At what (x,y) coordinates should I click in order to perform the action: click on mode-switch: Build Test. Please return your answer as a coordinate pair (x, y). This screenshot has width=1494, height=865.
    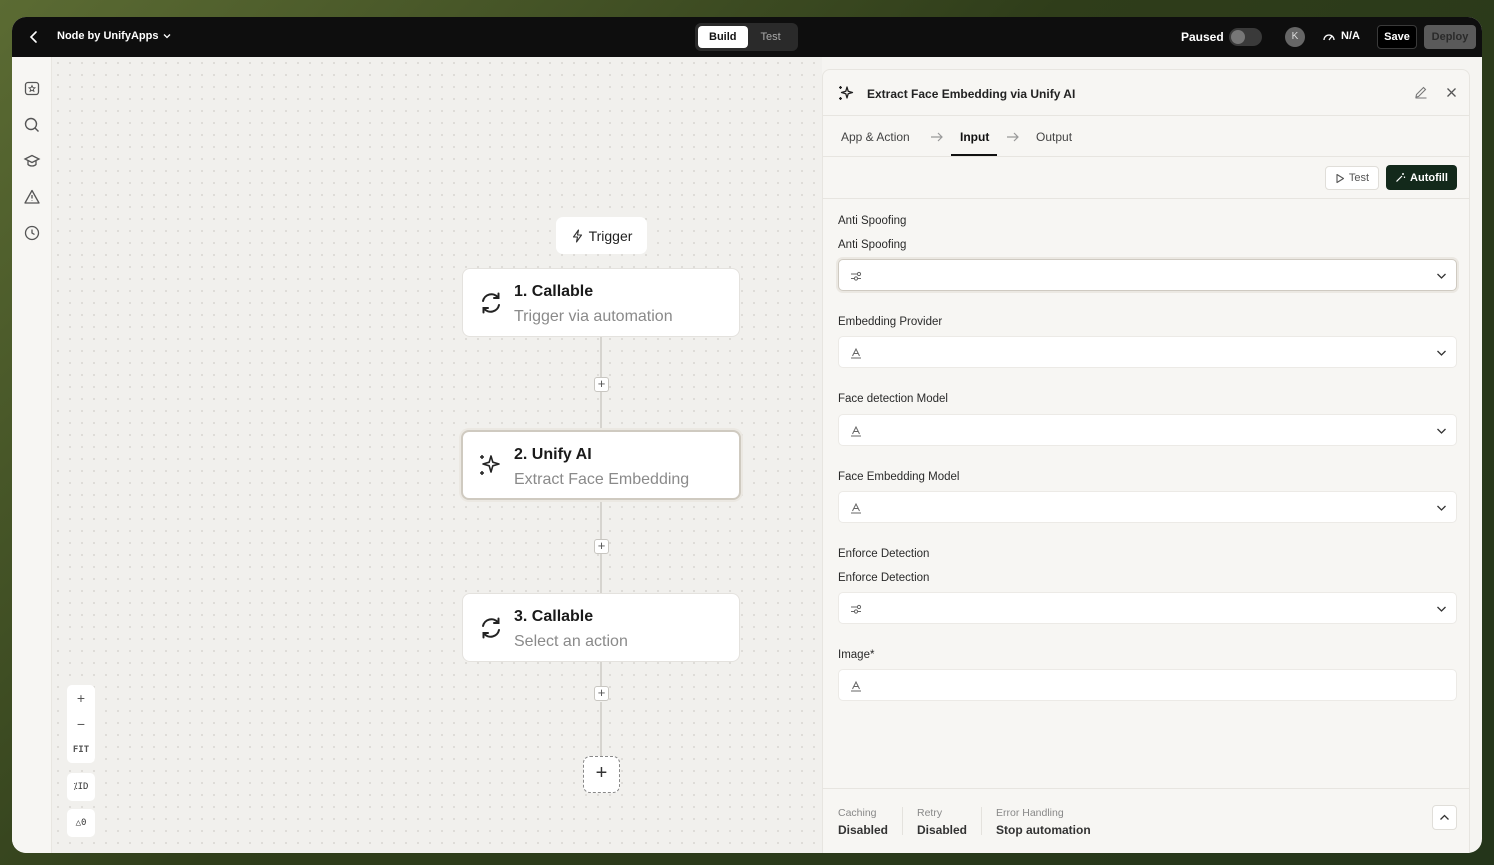
    Looking at the image, I should click on (746, 37).